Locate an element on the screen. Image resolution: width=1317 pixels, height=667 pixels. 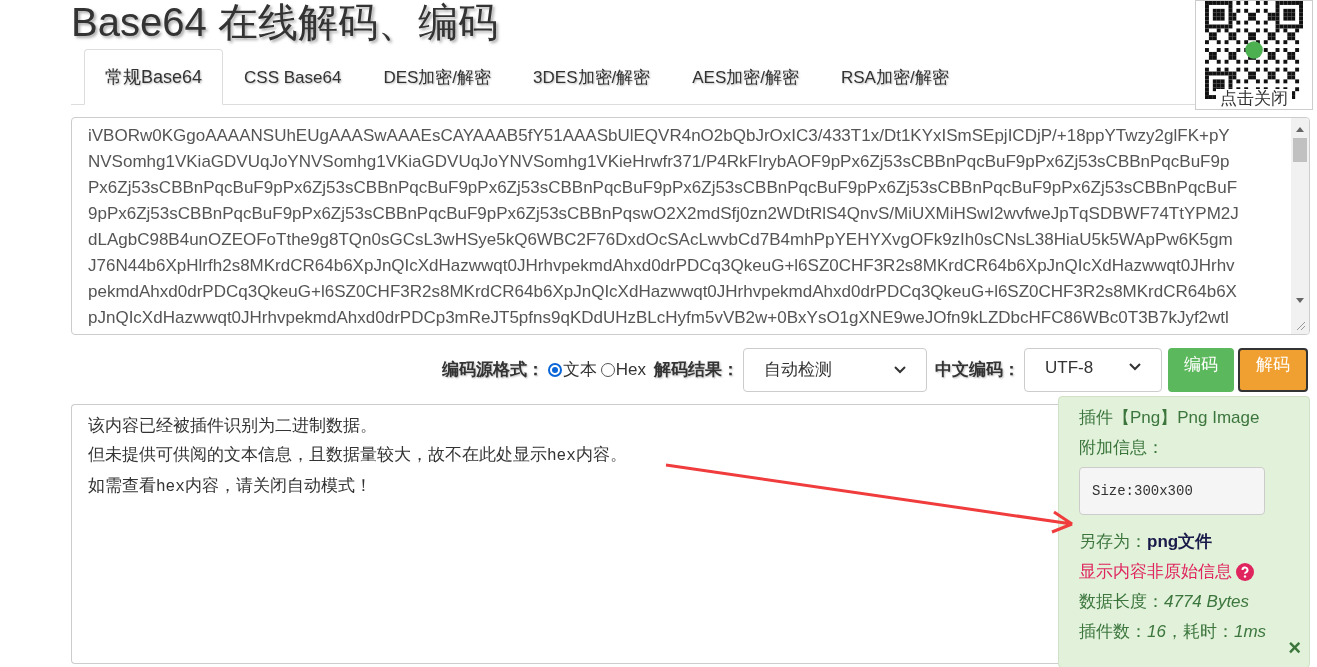
data-length-text: 数据长度：4774 Bytes is located at coordinates (1164, 602).